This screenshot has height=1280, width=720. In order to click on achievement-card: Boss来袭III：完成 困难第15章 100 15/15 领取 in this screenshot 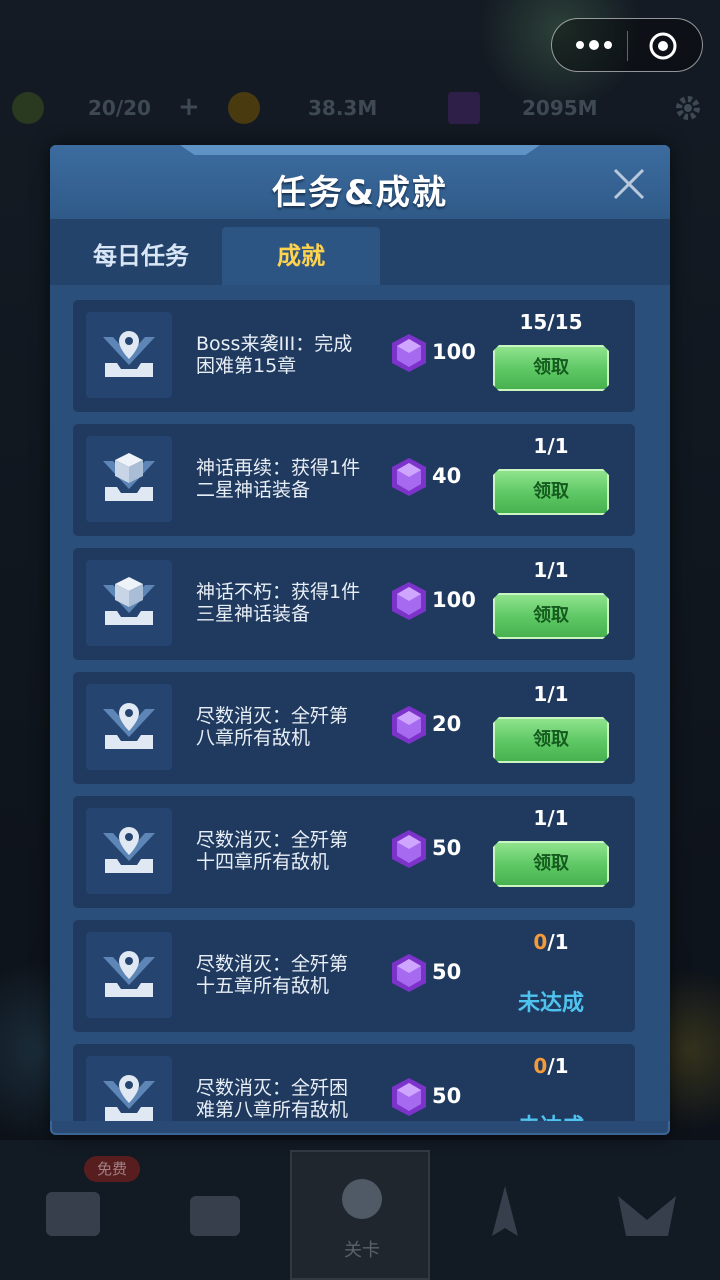, I will do `click(354, 356)`.